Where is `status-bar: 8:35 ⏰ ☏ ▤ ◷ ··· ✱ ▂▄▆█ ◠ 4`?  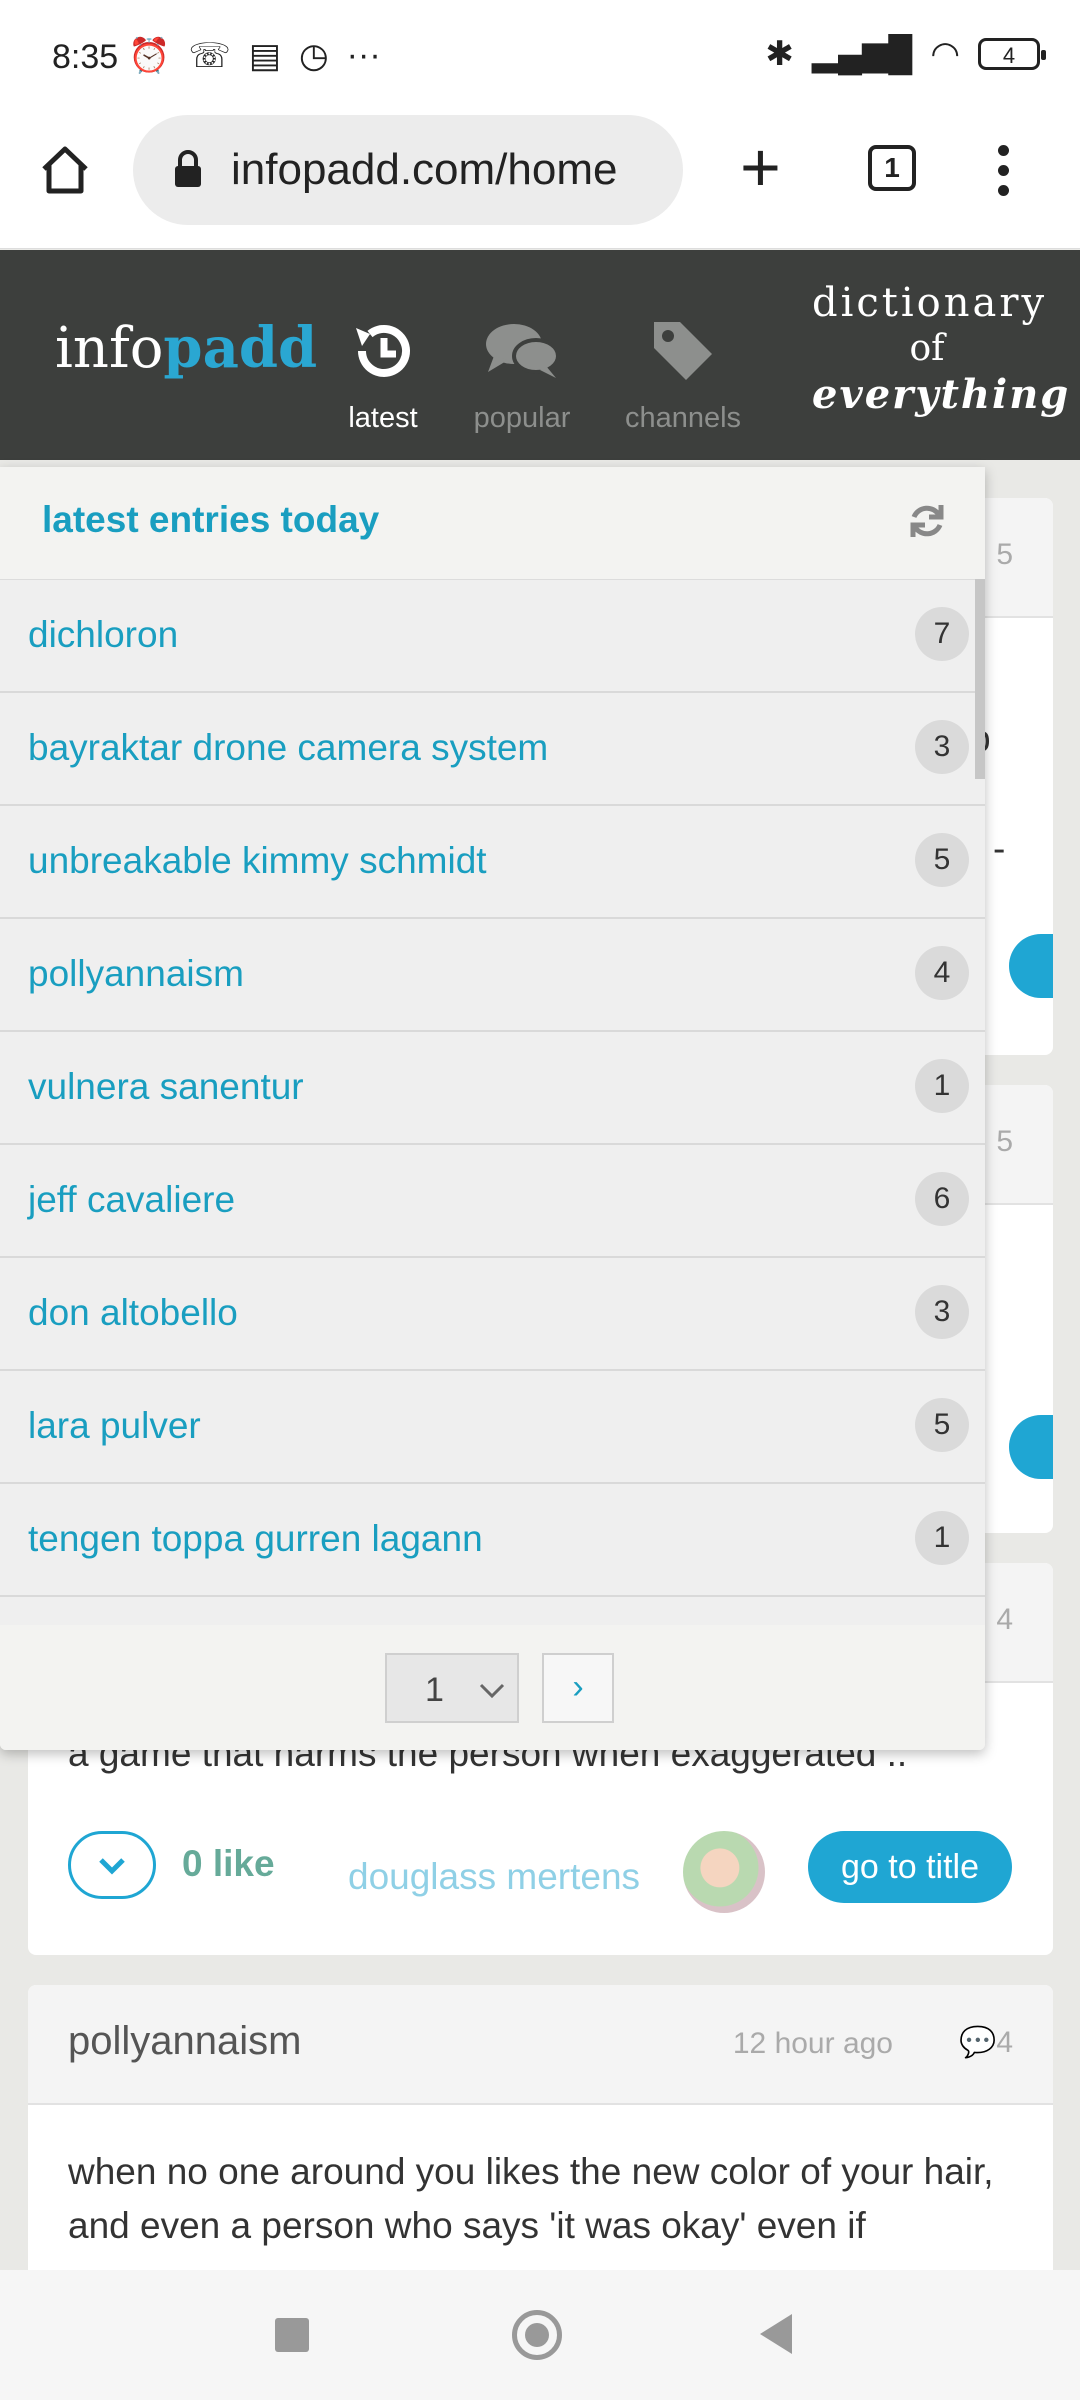 status-bar: 8:35 ⏰ ☏ ▤ ◷ ··· ✱ ▂▄▆█ ◠ 4 is located at coordinates (540, 57).